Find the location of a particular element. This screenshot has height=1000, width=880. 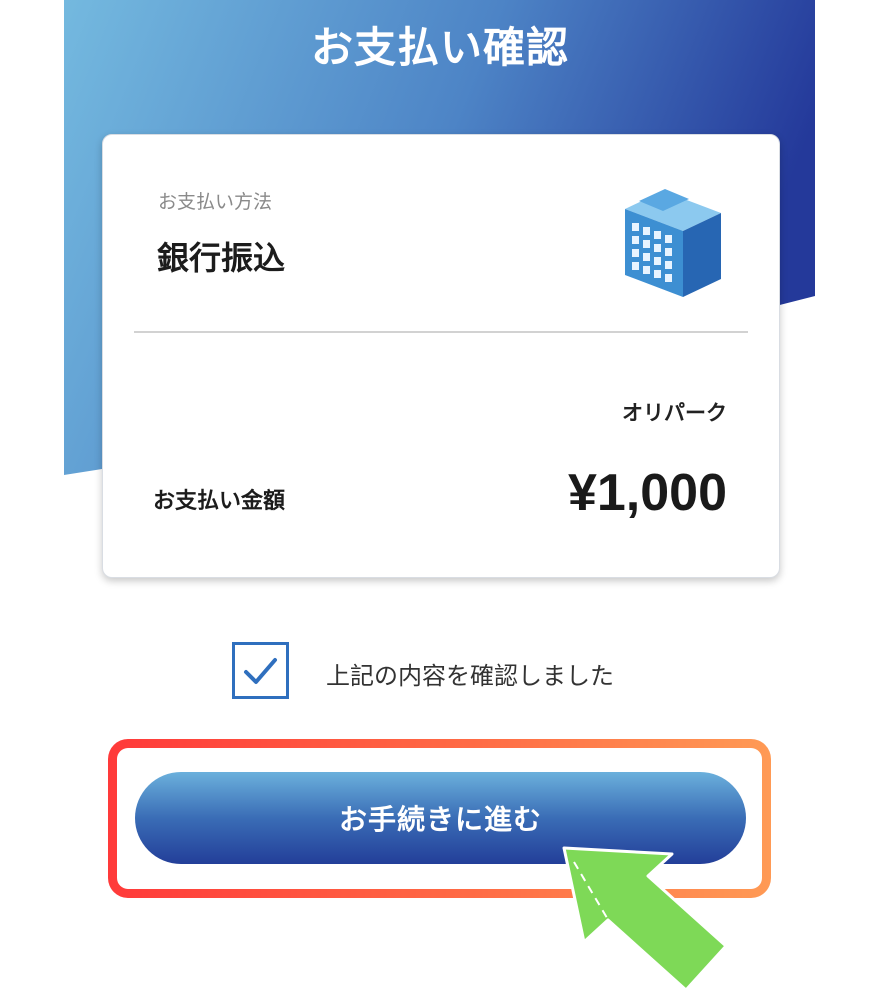

amount-value: ¥1,000 is located at coordinates (647, 493).